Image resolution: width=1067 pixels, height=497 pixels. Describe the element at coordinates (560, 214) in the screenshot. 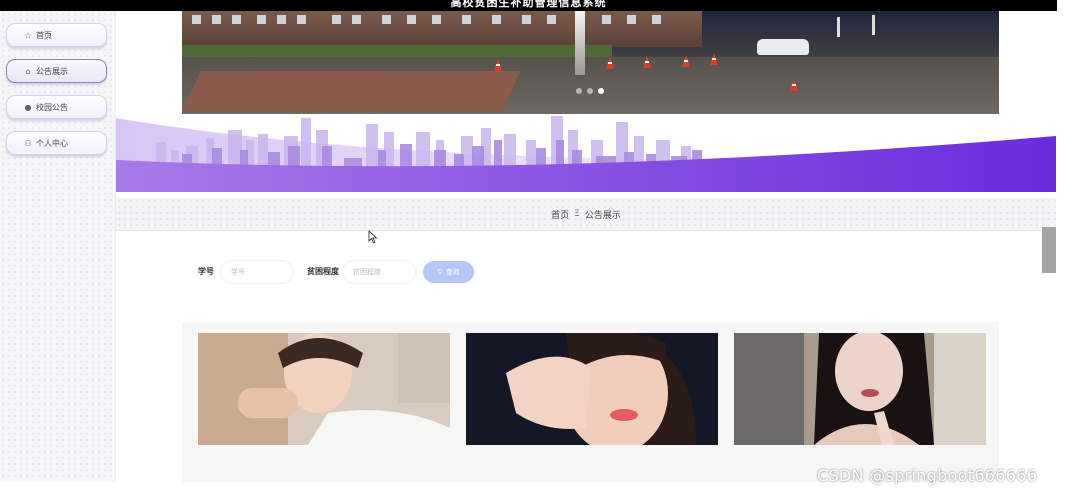

I see `breadcrumb-home: 首页` at that location.